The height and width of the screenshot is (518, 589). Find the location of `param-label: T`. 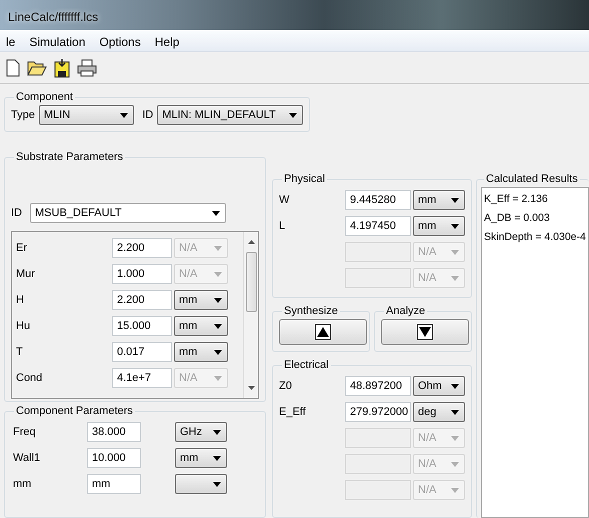

param-label: T is located at coordinates (20, 352).